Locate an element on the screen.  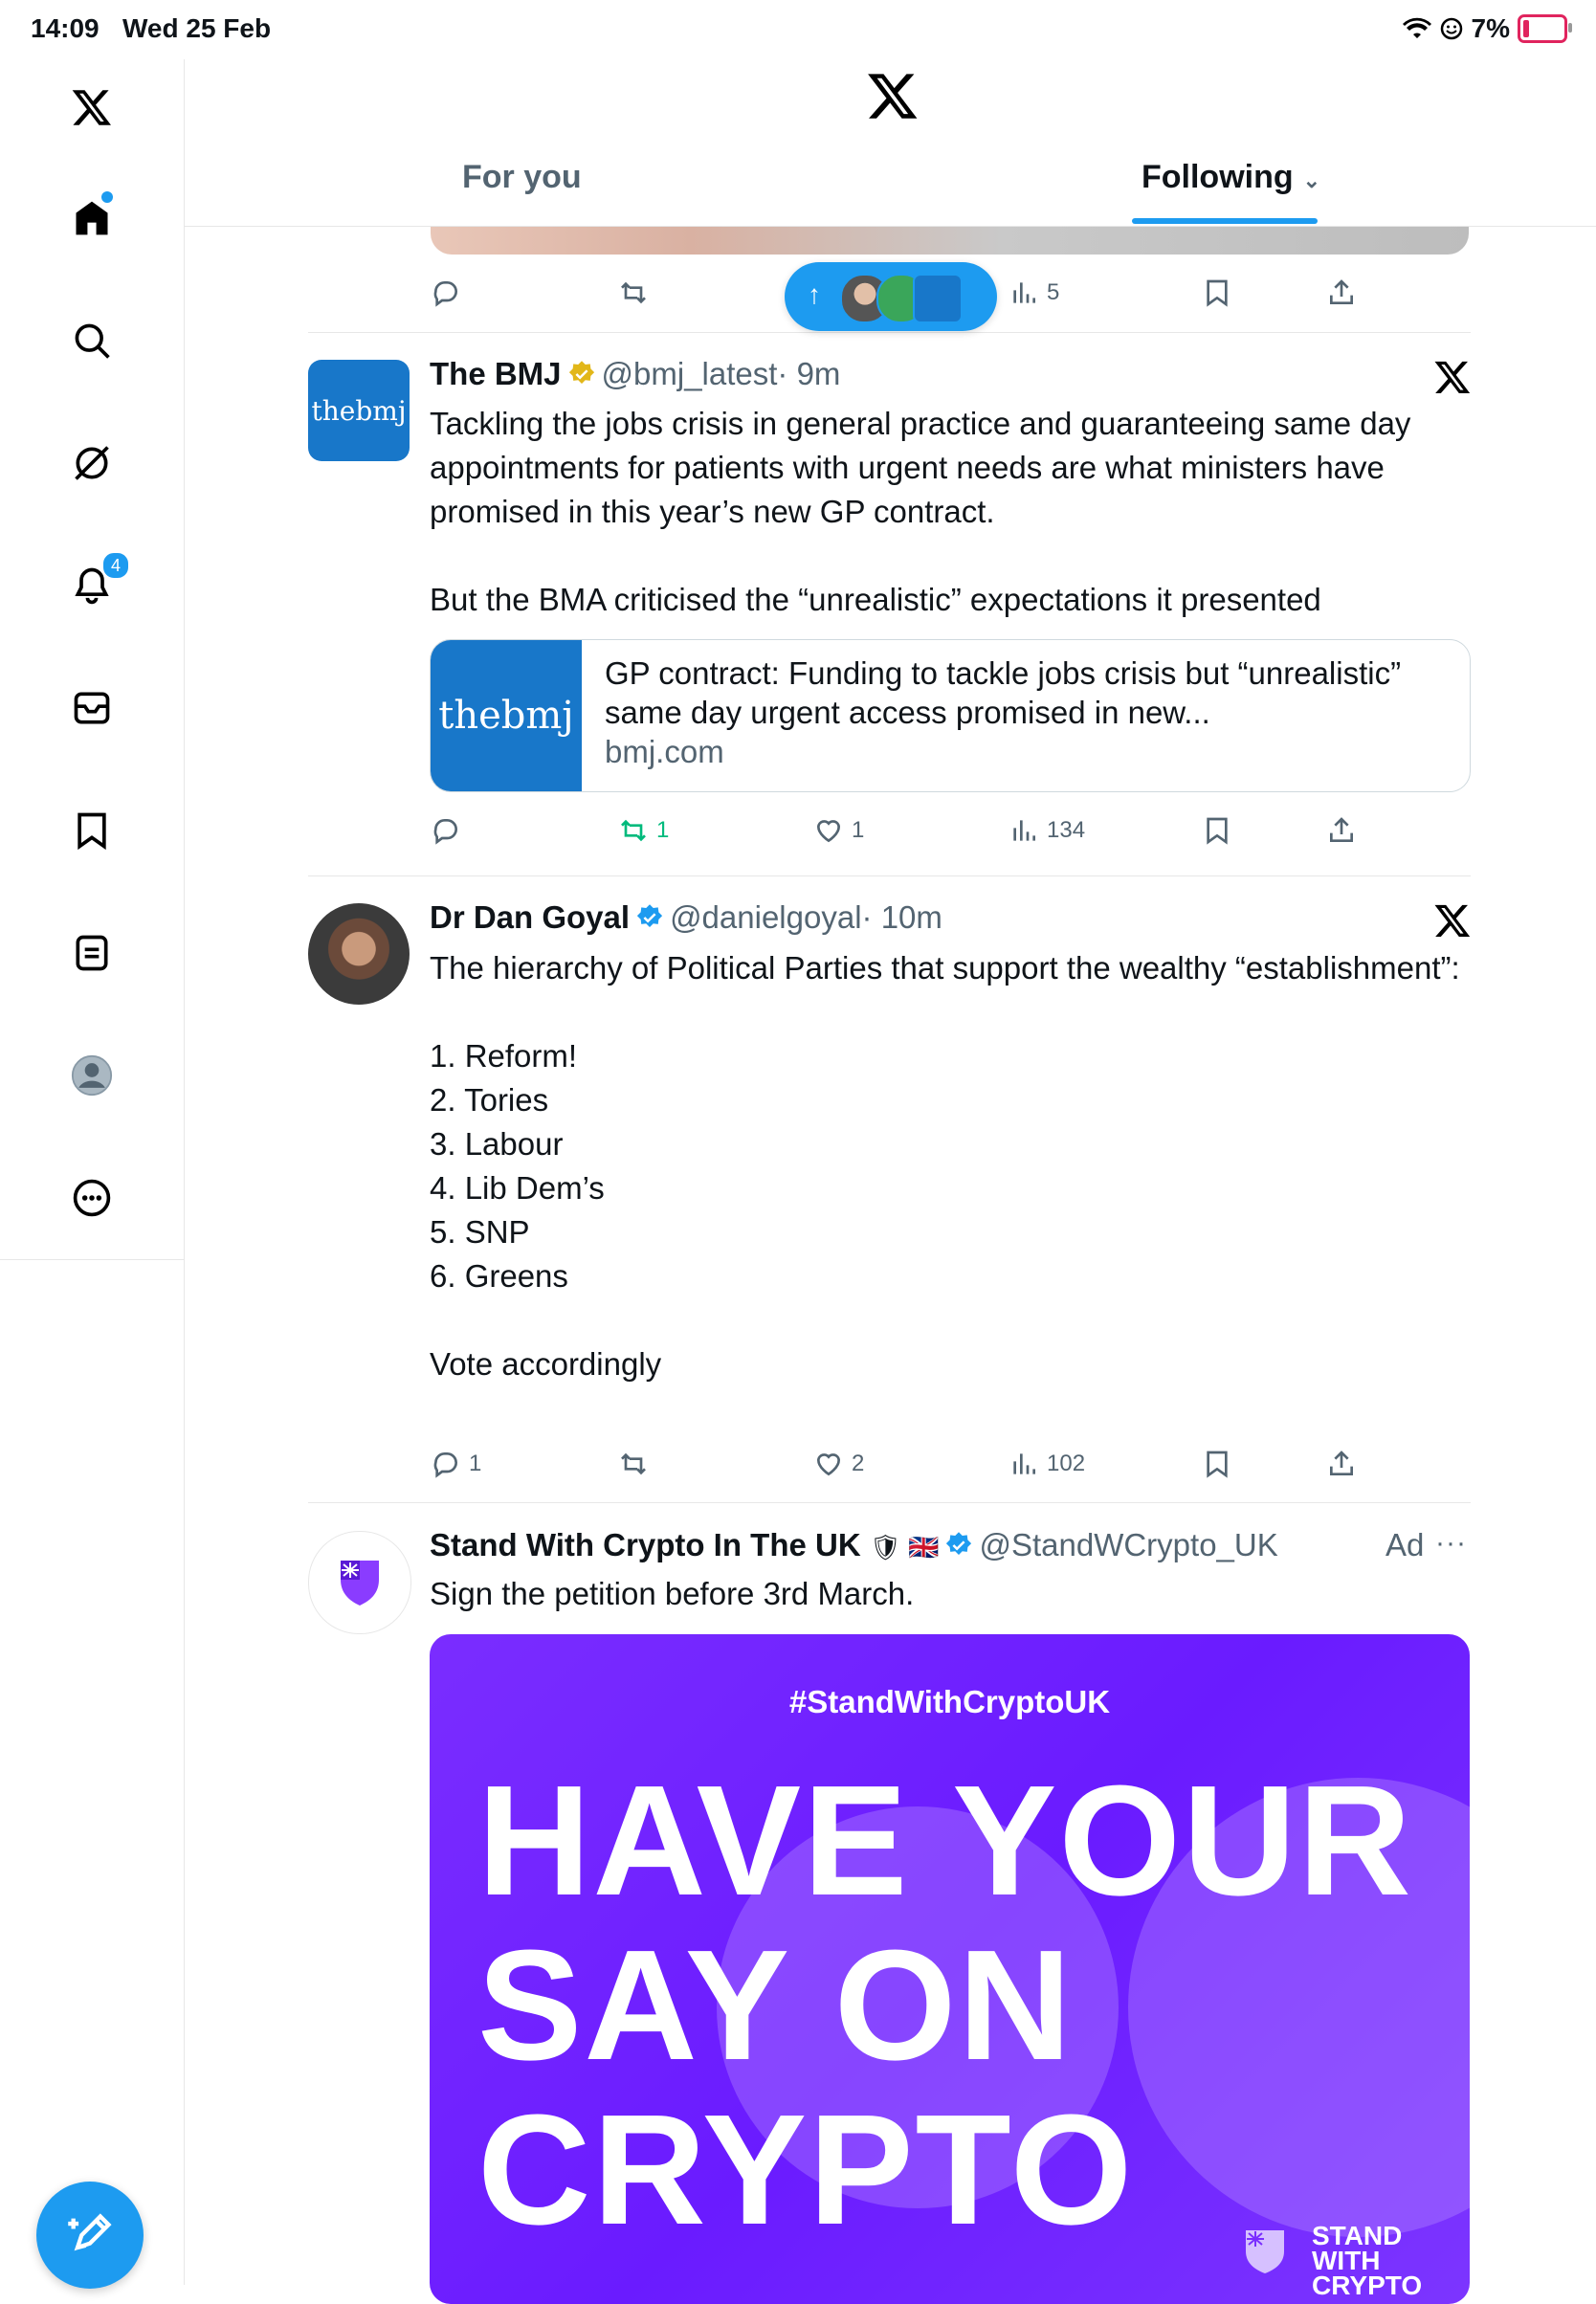
sidebar-item-explore is located at coordinates (92, 340).